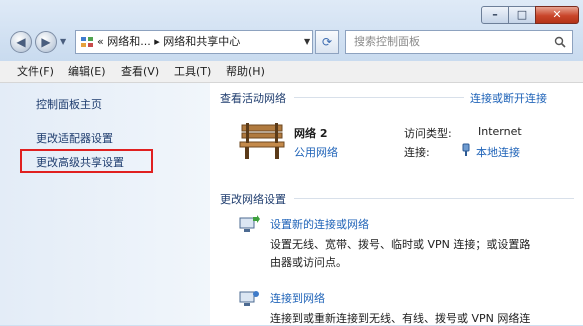  What do you see at coordinates (169, 41) in the screenshot?
I see `address-path: « 网络和... ▸ 网络和共享中心` at bounding box center [169, 41].